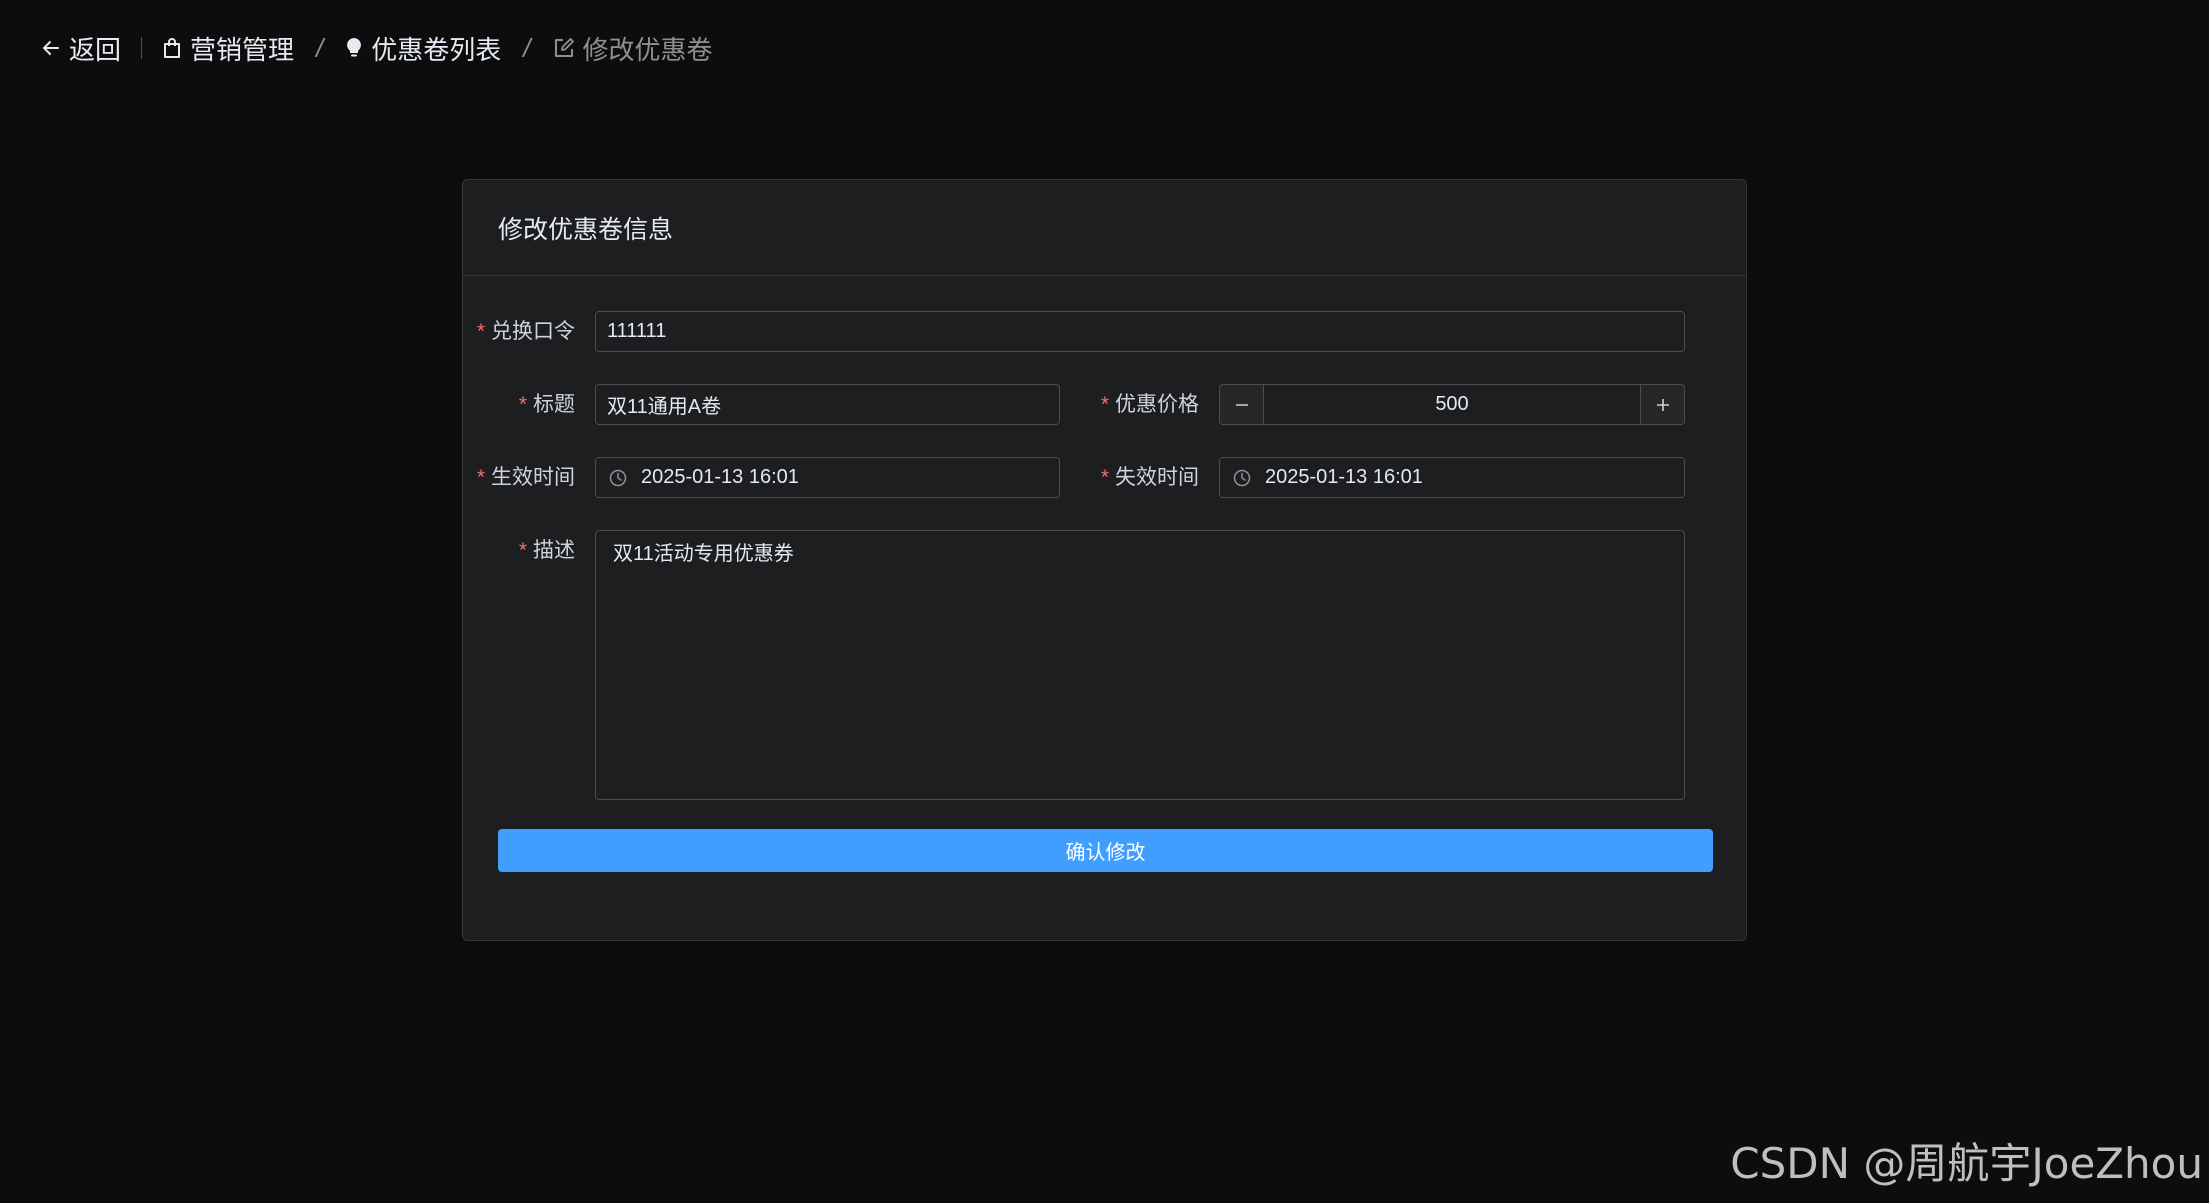 The height and width of the screenshot is (1203, 2209). I want to click on breadcrumb-item-edit-coupon: 修改优惠卷, so click(633, 48).